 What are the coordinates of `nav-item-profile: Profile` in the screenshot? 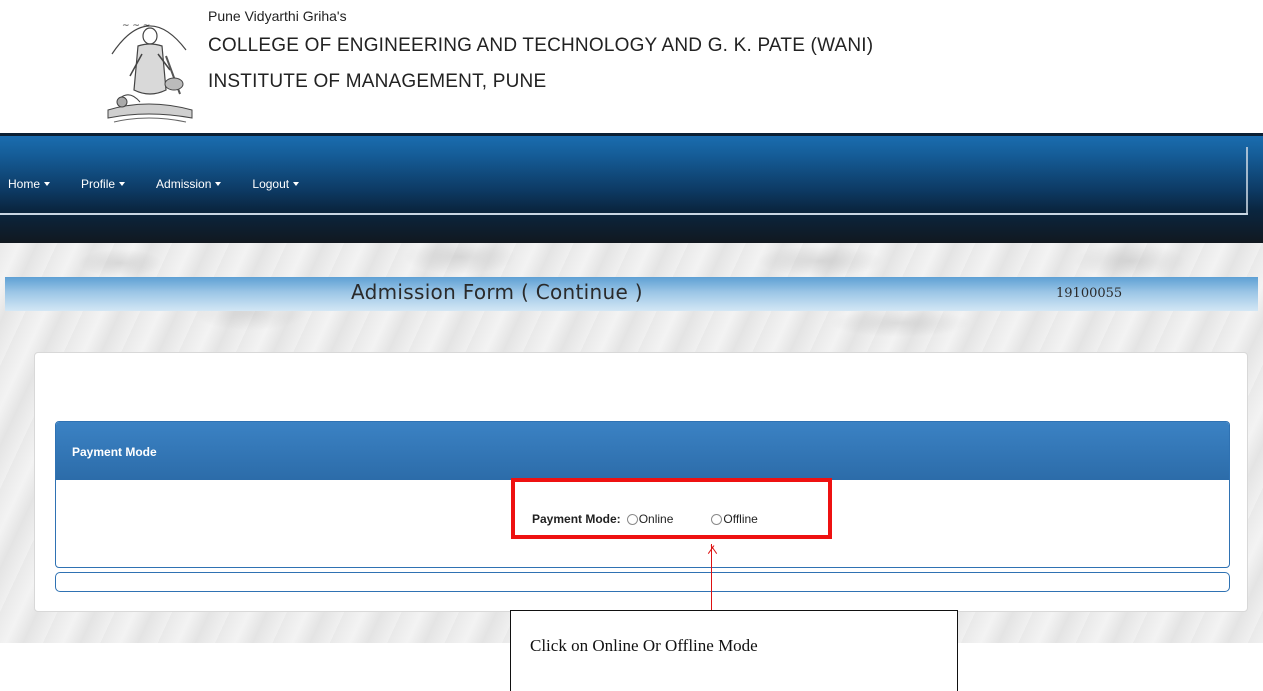 It's located at (103, 184).